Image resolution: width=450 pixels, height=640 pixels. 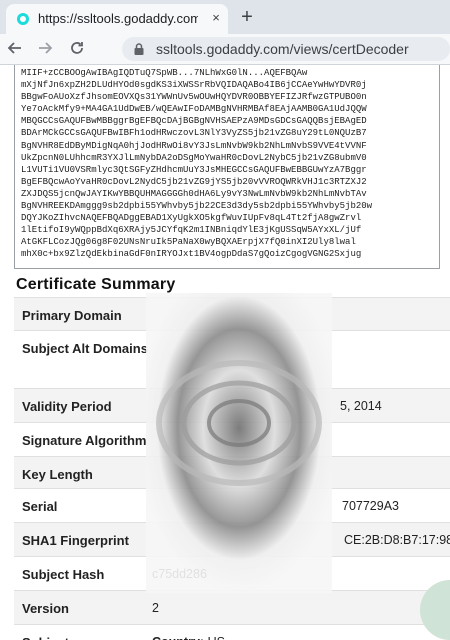 What do you see at coordinates (232, 472) in the screenshot?
I see `summary-row: Key Length` at bounding box center [232, 472].